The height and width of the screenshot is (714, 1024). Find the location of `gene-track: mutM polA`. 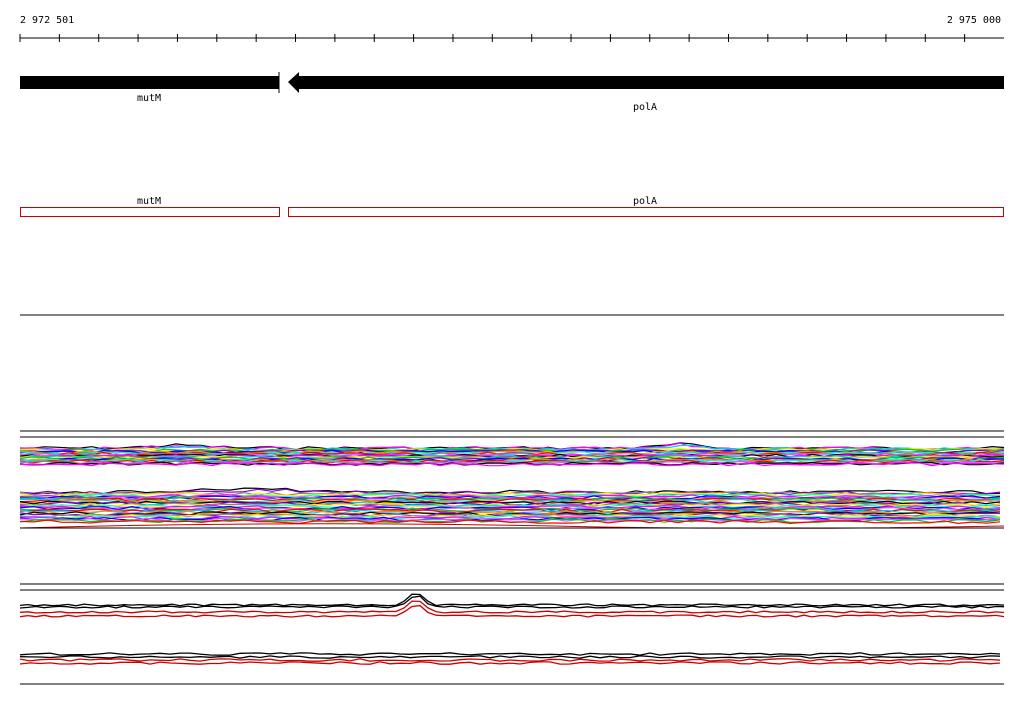

gene-track: mutM polA is located at coordinates (512, 92).